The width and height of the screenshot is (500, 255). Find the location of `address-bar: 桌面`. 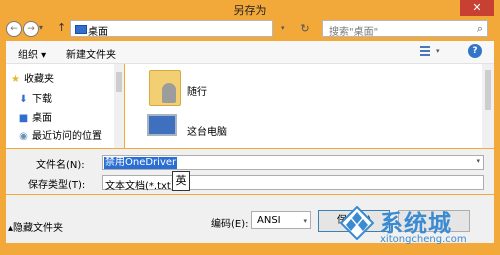

address-bar: 桌面 is located at coordinates (171, 29).